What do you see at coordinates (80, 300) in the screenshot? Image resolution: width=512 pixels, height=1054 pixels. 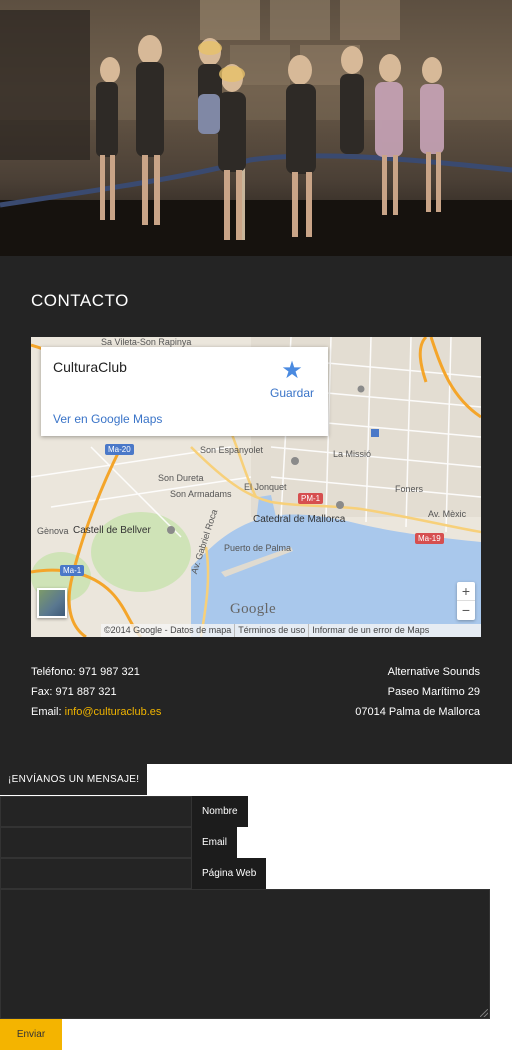 I see `contact-title: CONTACTO` at bounding box center [80, 300].